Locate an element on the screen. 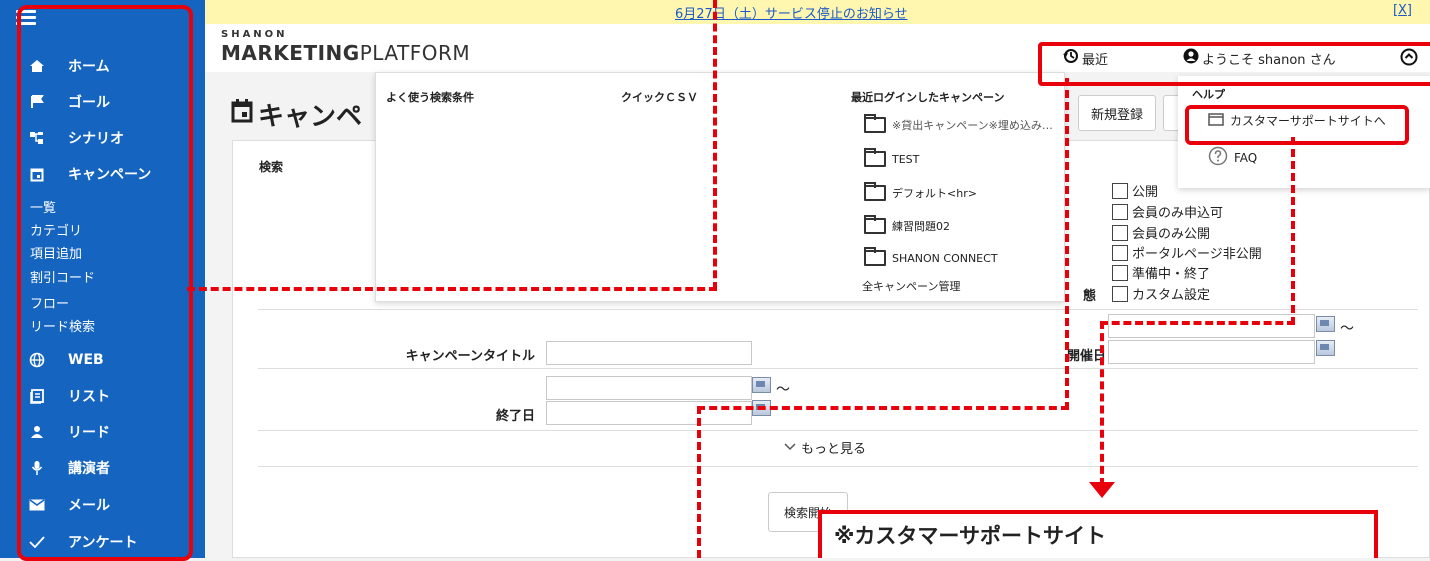 Image resolution: width=1430 pixels, height=561 pixels. annotation-support-box is located at coordinates (1297, 125).